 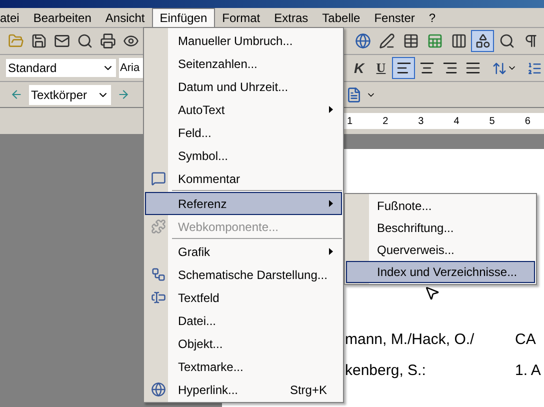 What do you see at coordinates (530, 41) in the screenshot?
I see `pilcrow-icon` at bounding box center [530, 41].